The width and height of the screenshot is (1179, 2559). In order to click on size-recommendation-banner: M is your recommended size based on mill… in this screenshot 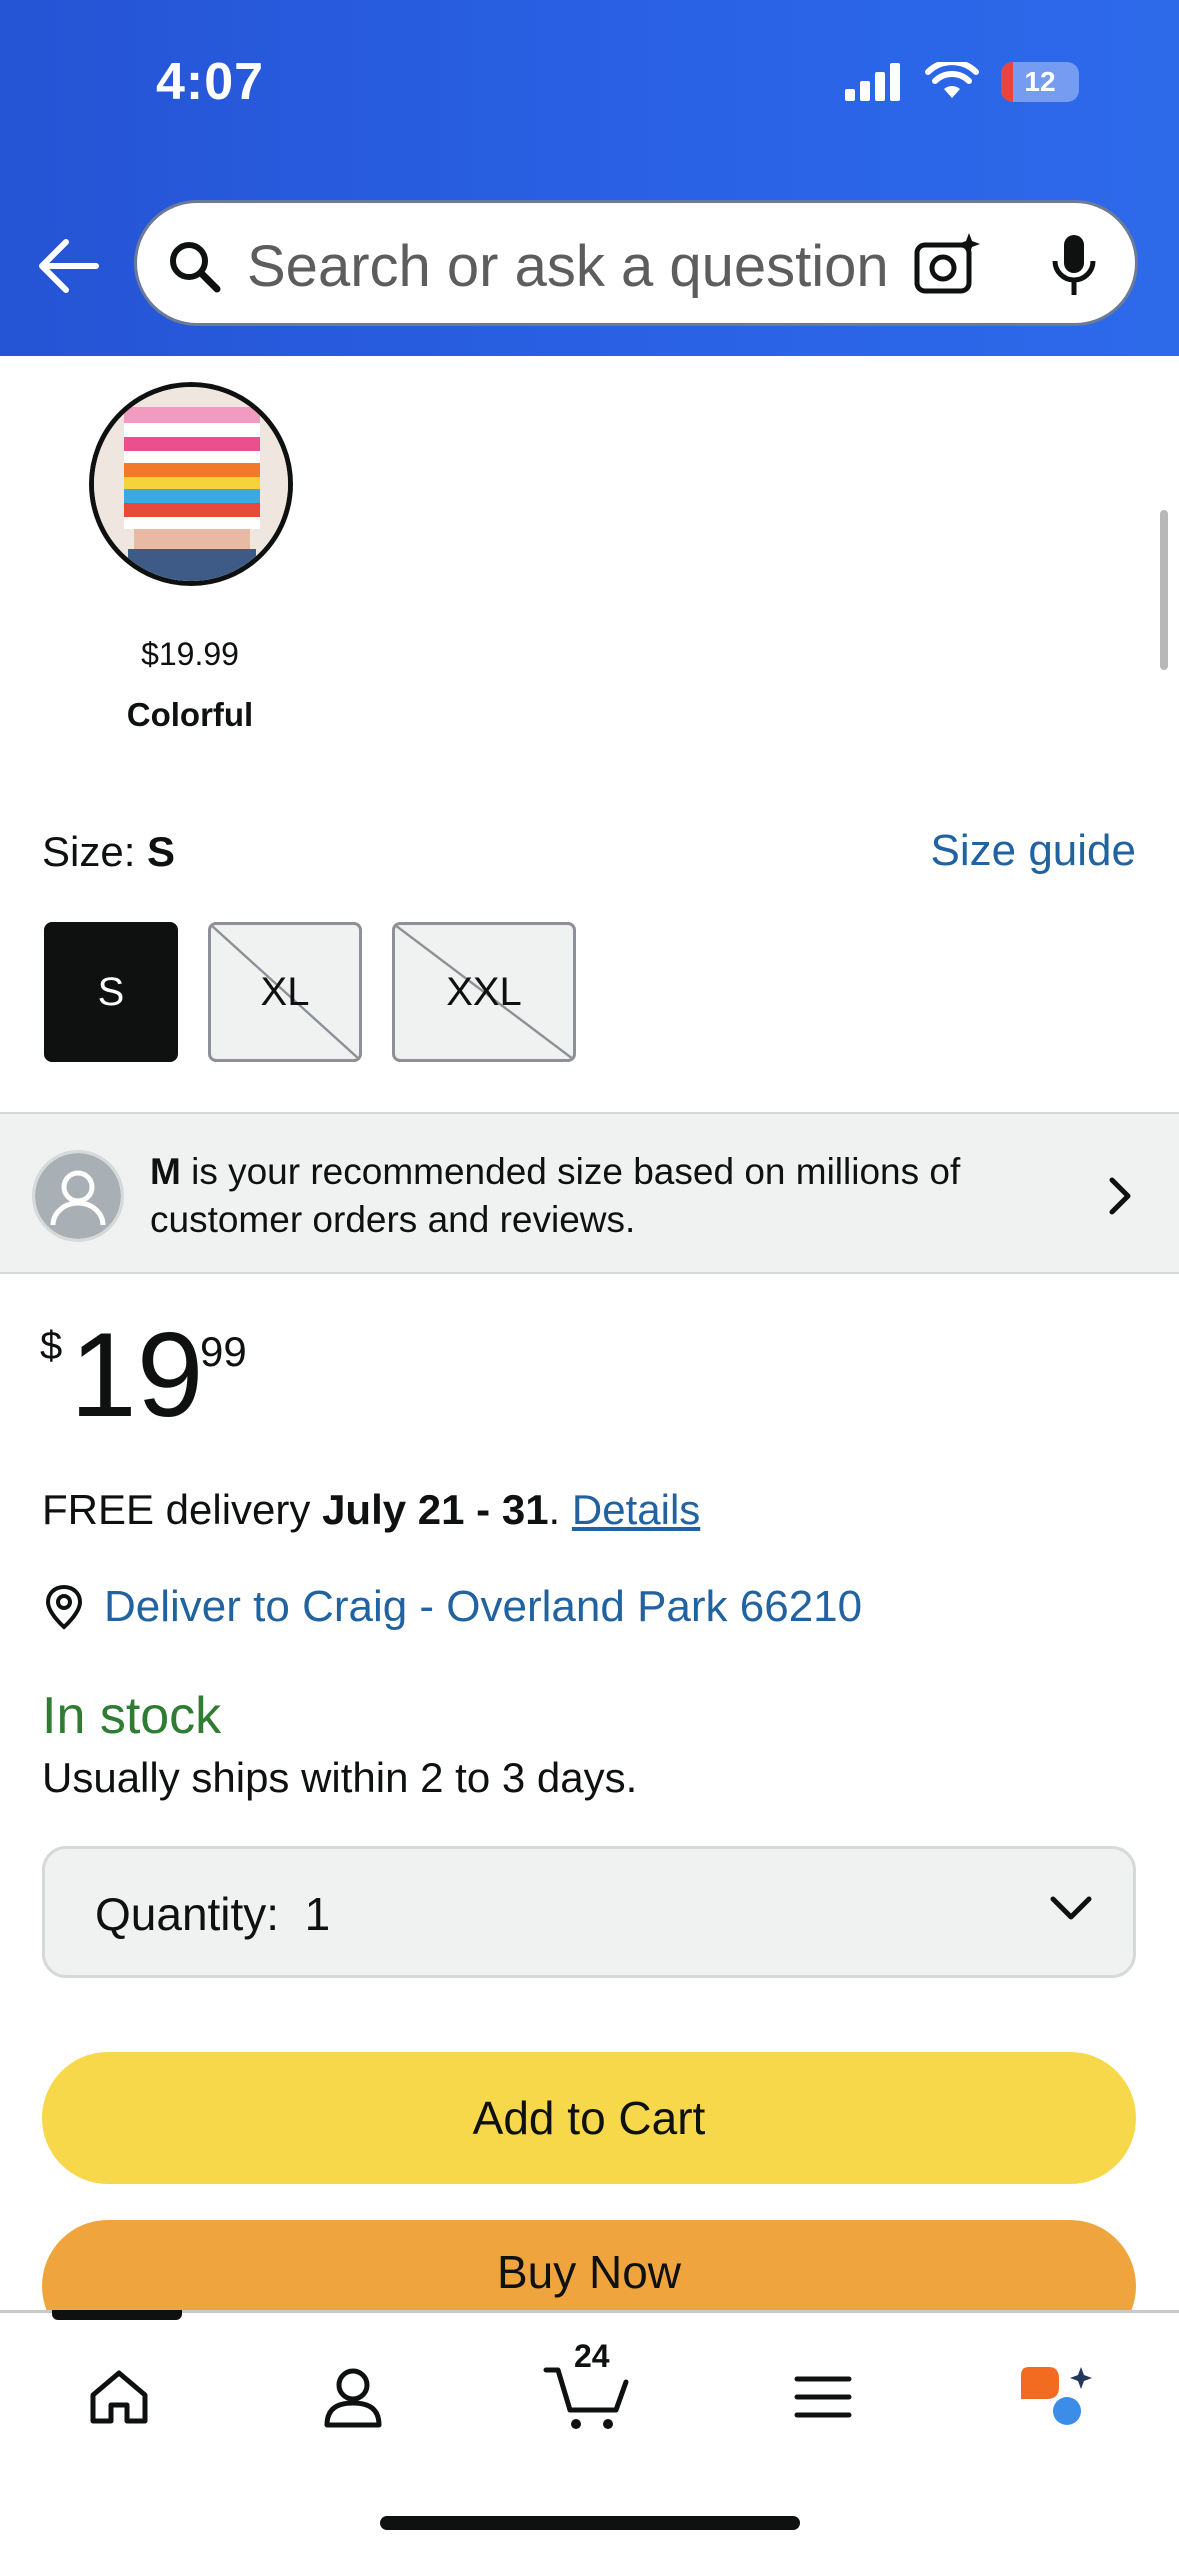, I will do `click(589, 1193)`.